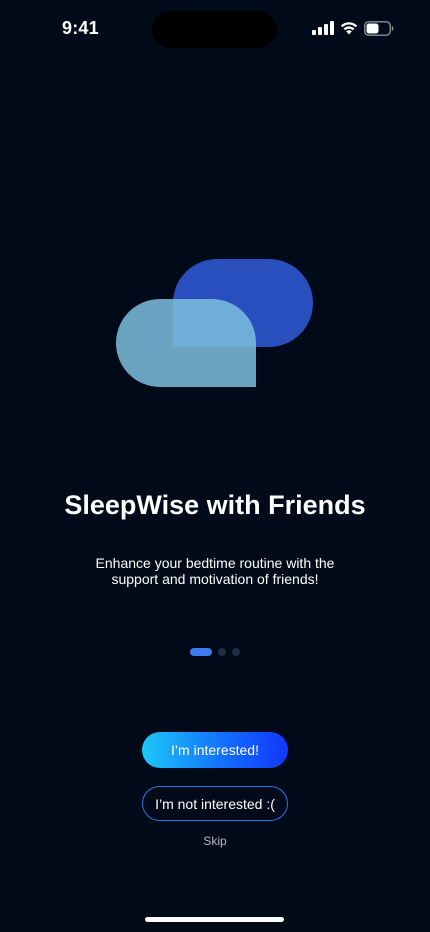 The height and width of the screenshot is (932, 430). What do you see at coordinates (215, 750) in the screenshot?
I see `interested-button: I’m interested!` at bounding box center [215, 750].